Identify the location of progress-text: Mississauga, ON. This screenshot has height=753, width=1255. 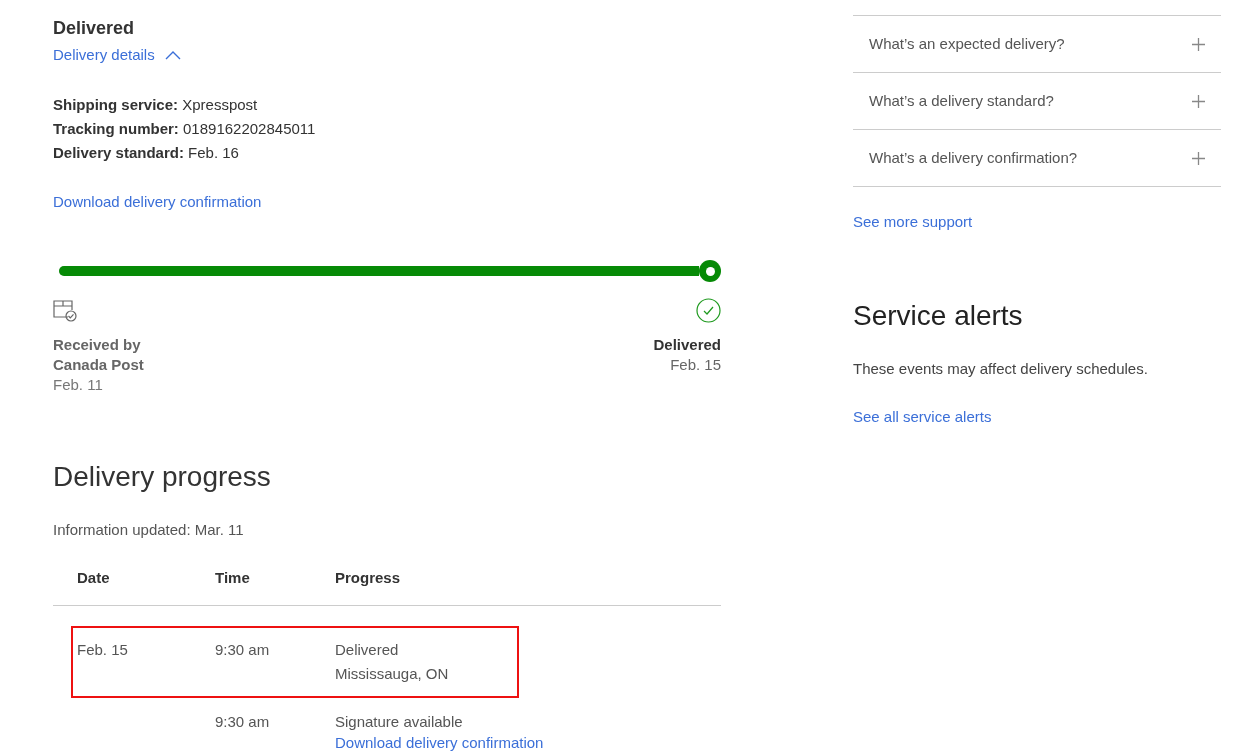
(392, 674).